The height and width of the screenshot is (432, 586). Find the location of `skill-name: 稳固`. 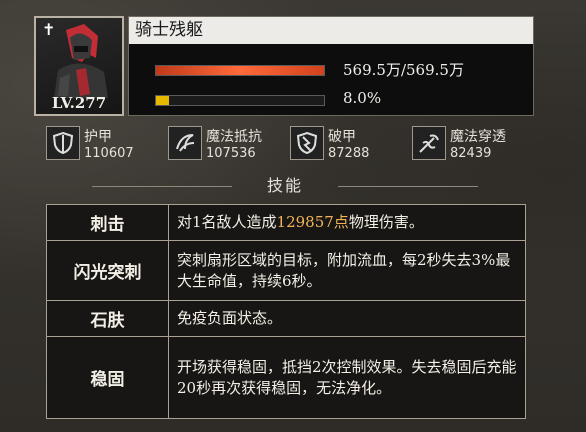

skill-name: 稳固 is located at coordinates (107, 377).